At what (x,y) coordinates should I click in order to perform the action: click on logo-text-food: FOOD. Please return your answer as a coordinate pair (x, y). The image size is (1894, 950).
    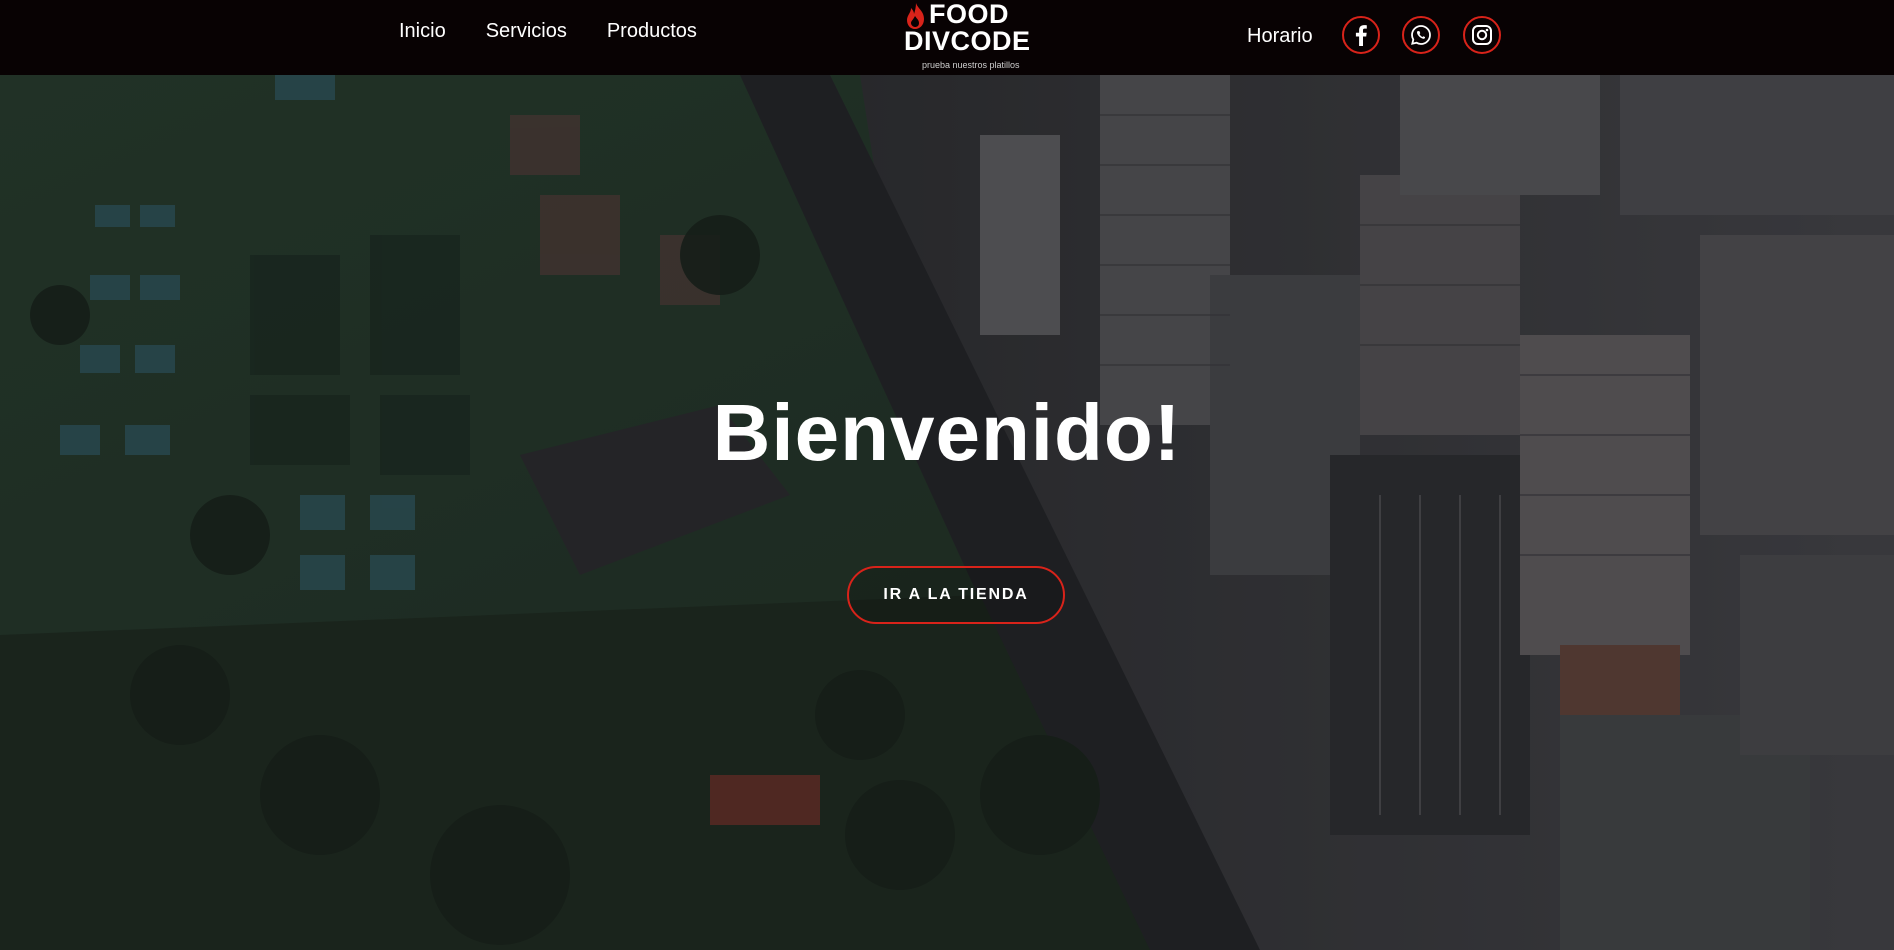
    Looking at the image, I should click on (969, 14).